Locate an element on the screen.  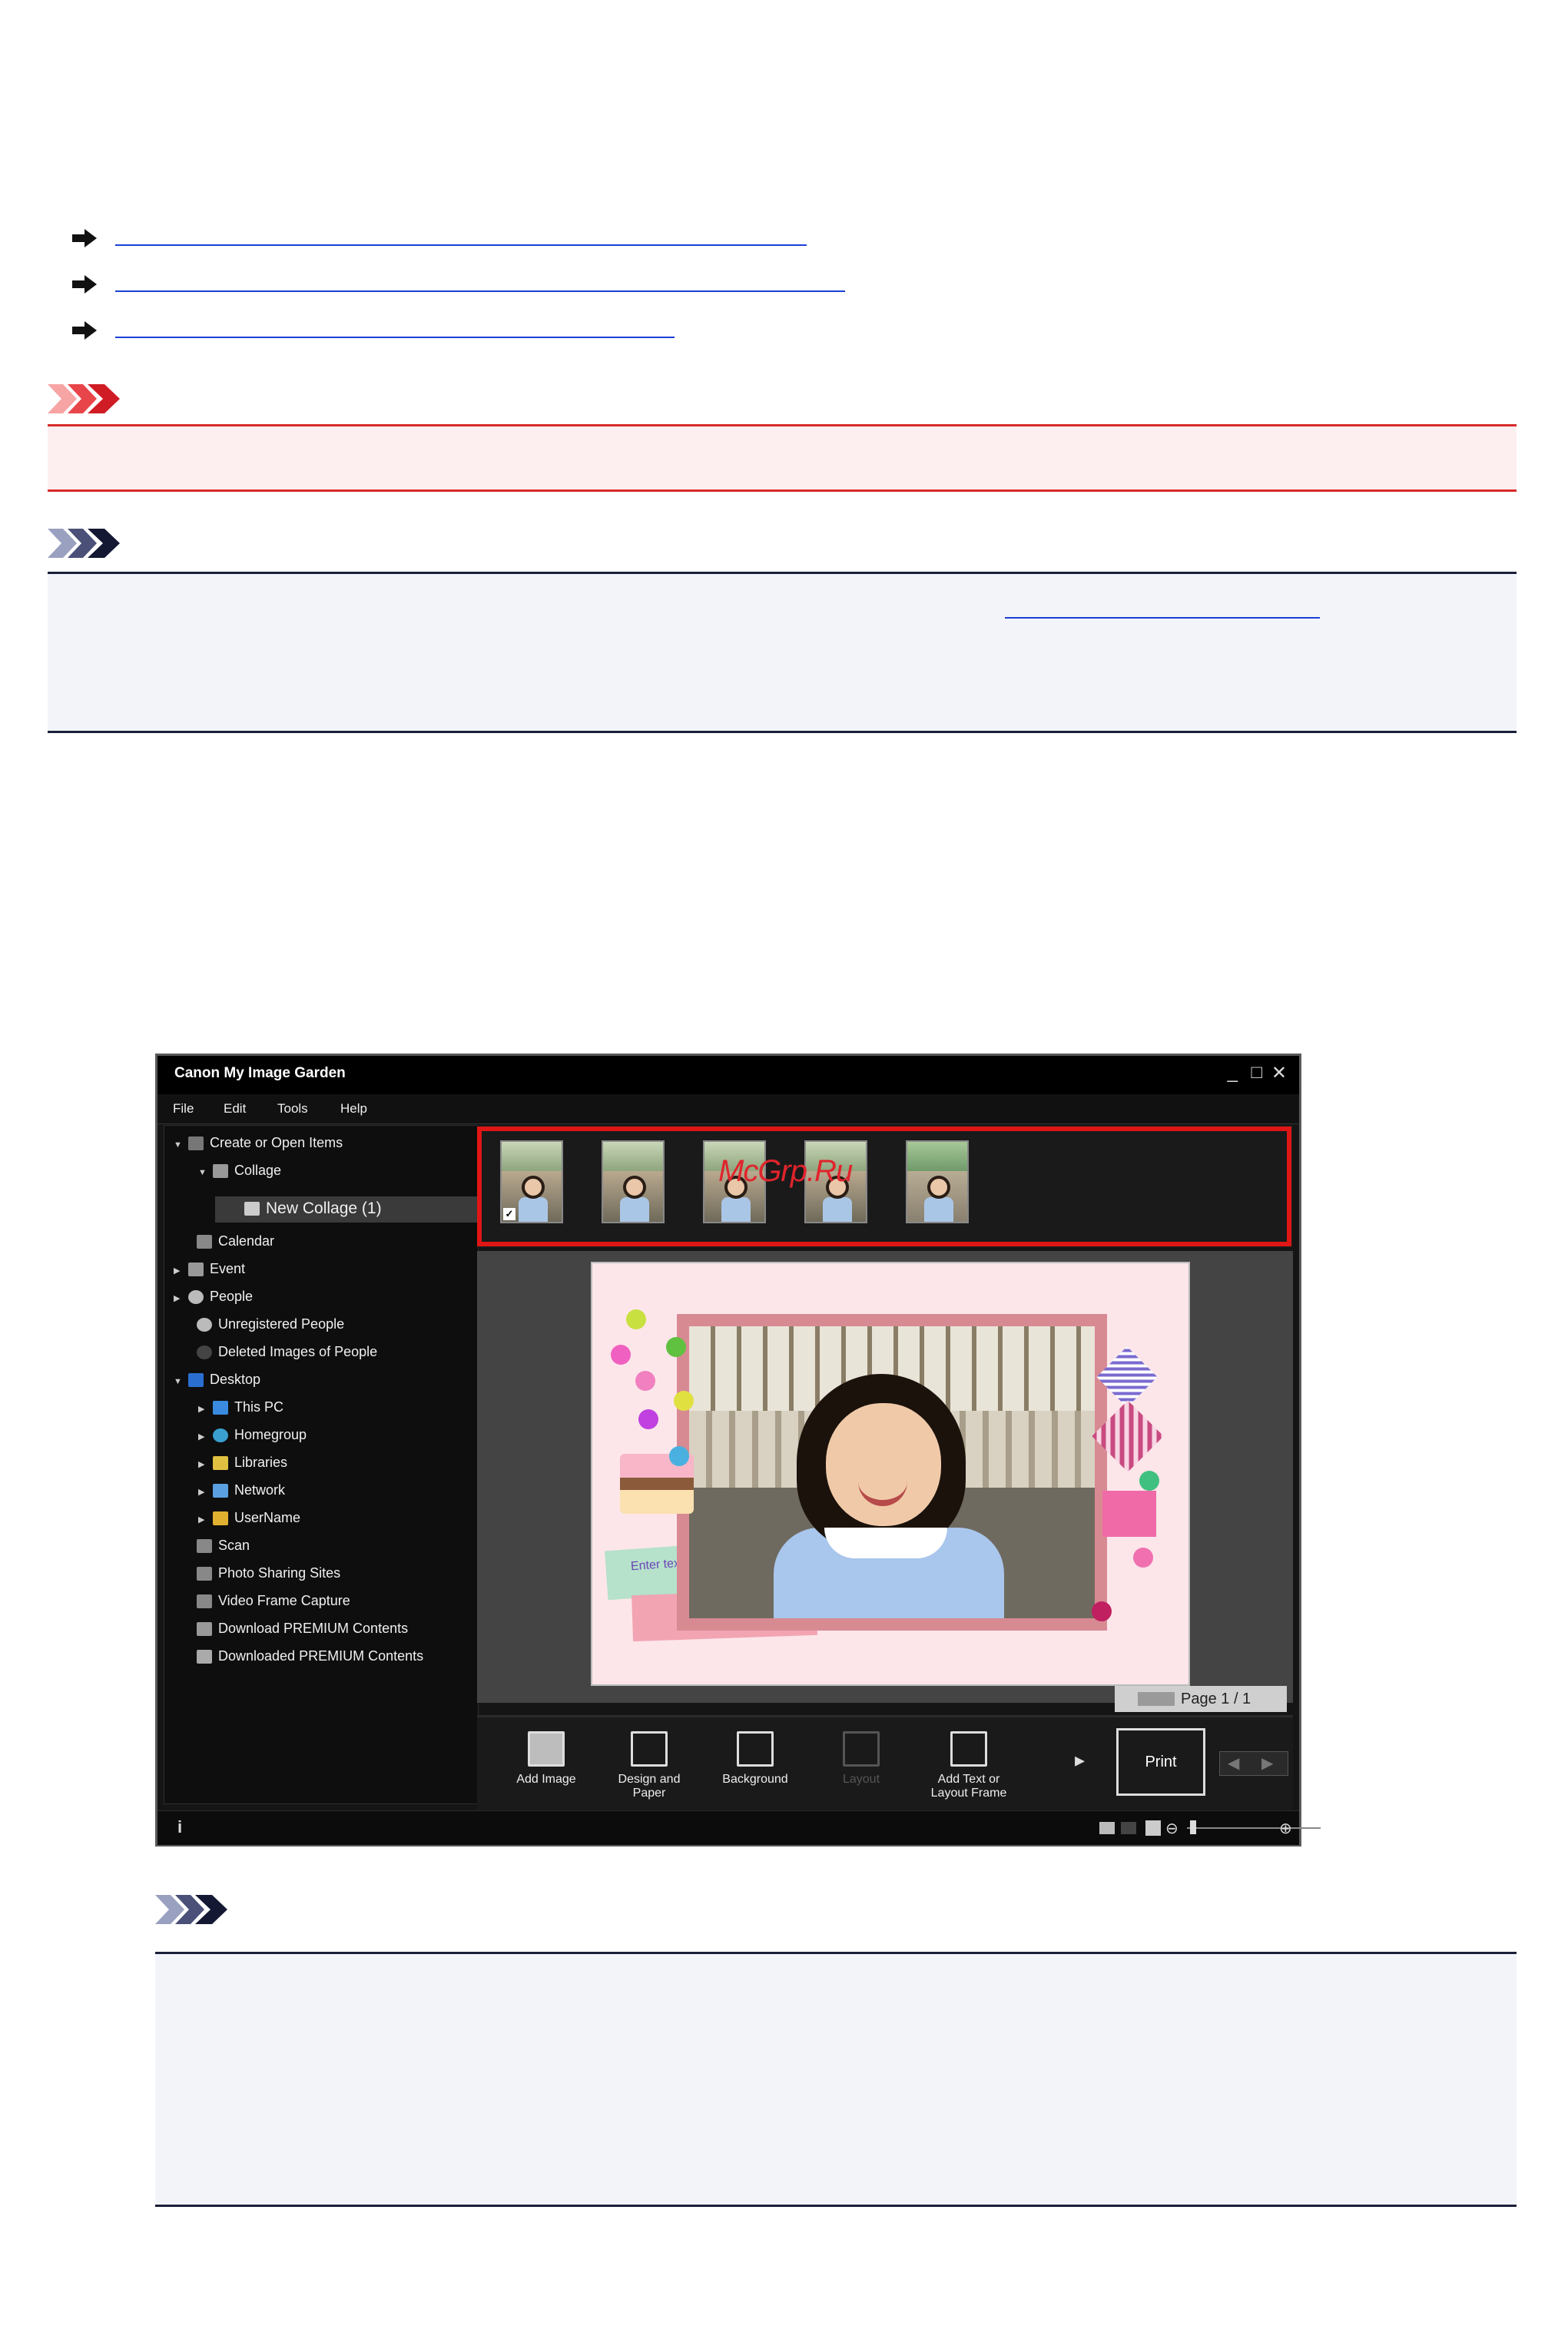
menu-tools: Tools is located at coordinates (292, 1109).